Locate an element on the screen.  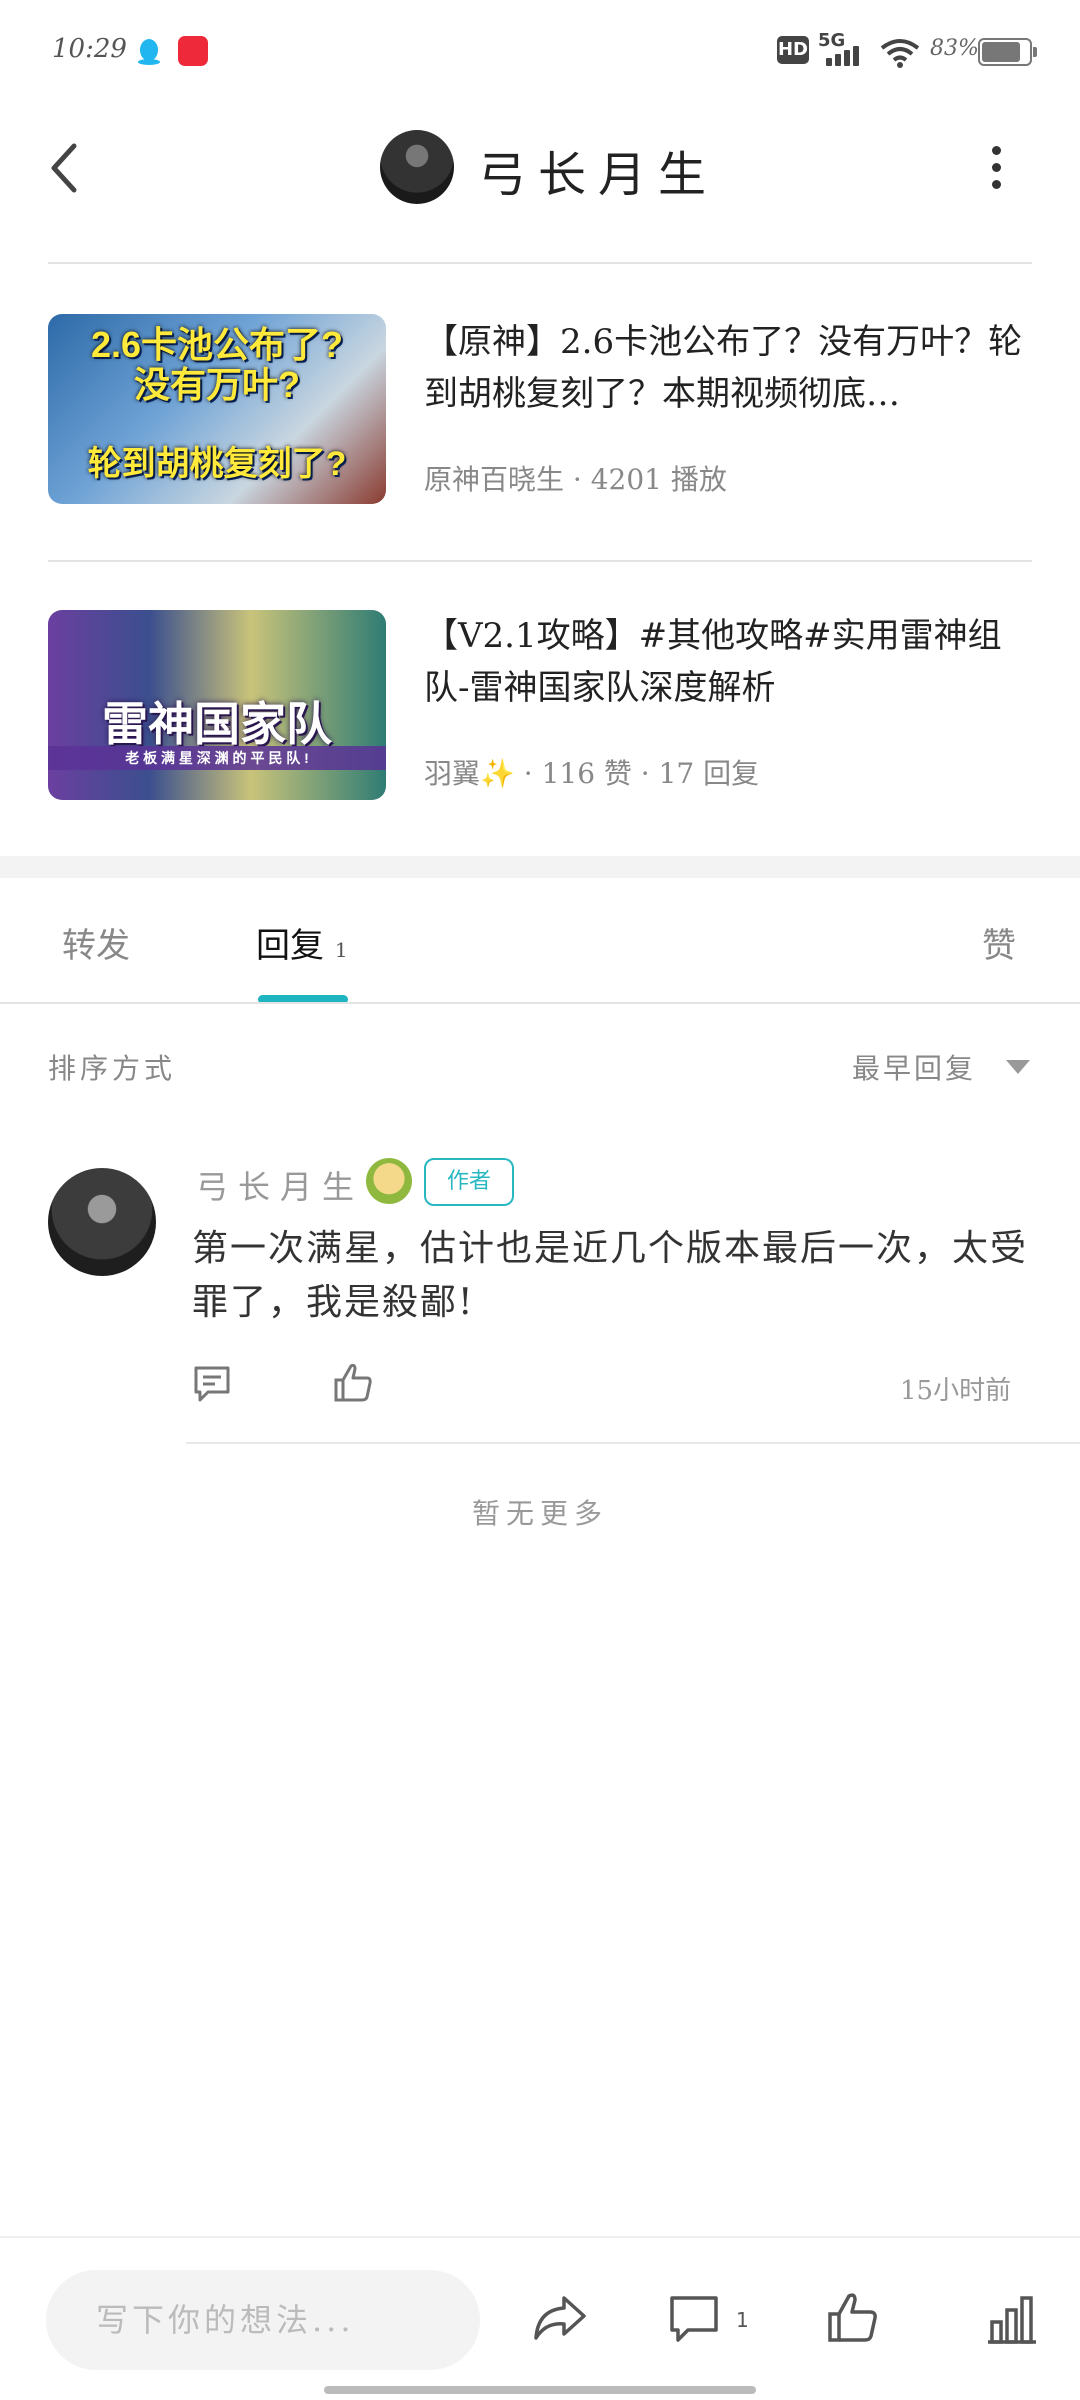
thumbs-up-icon is located at coordinates (353, 1383).